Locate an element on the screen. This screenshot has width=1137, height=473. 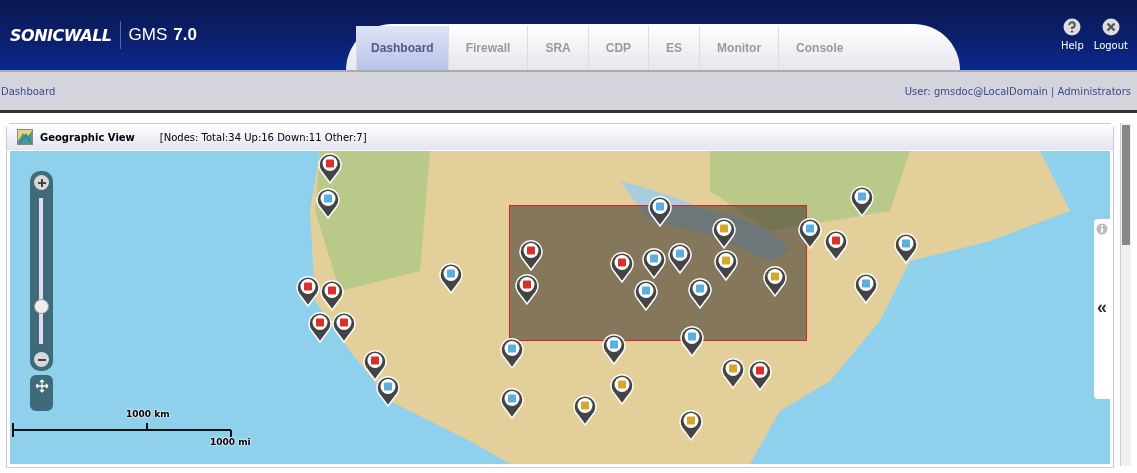
scale-label: 1000 mi is located at coordinates (230, 442).